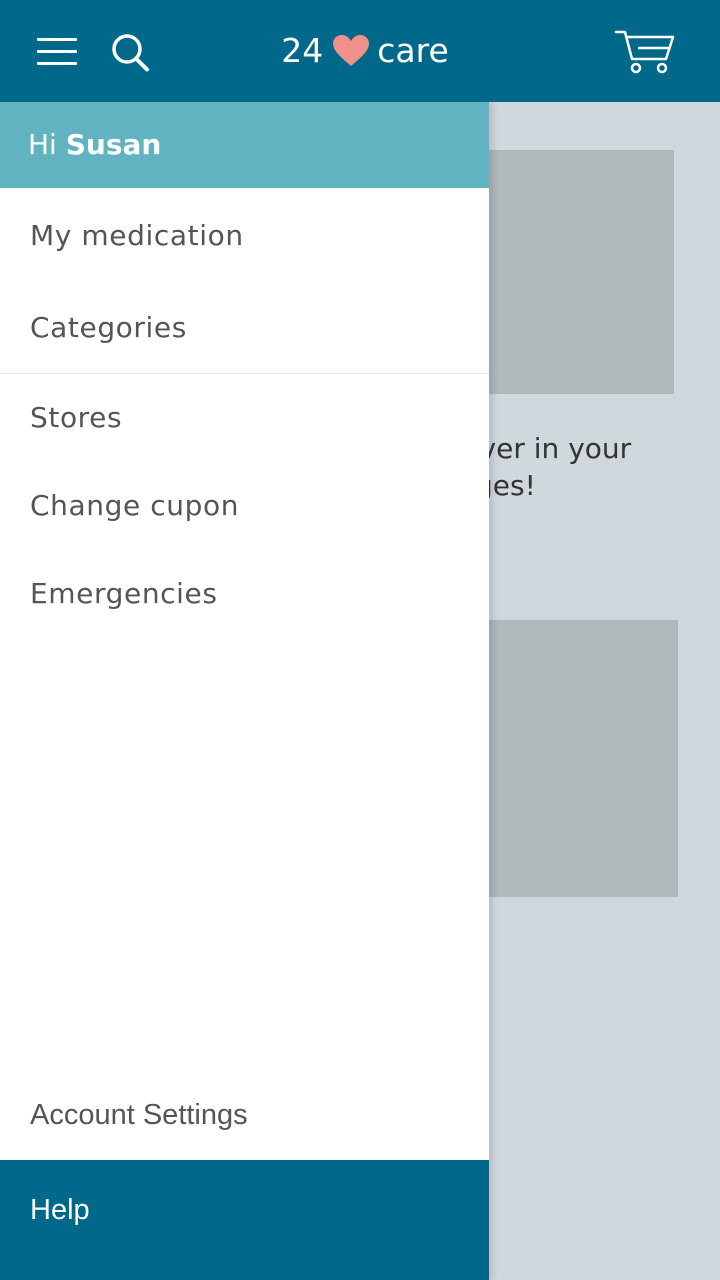 The image size is (720, 1280). I want to click on menu-item-stores: Stores, so click(244, 418).